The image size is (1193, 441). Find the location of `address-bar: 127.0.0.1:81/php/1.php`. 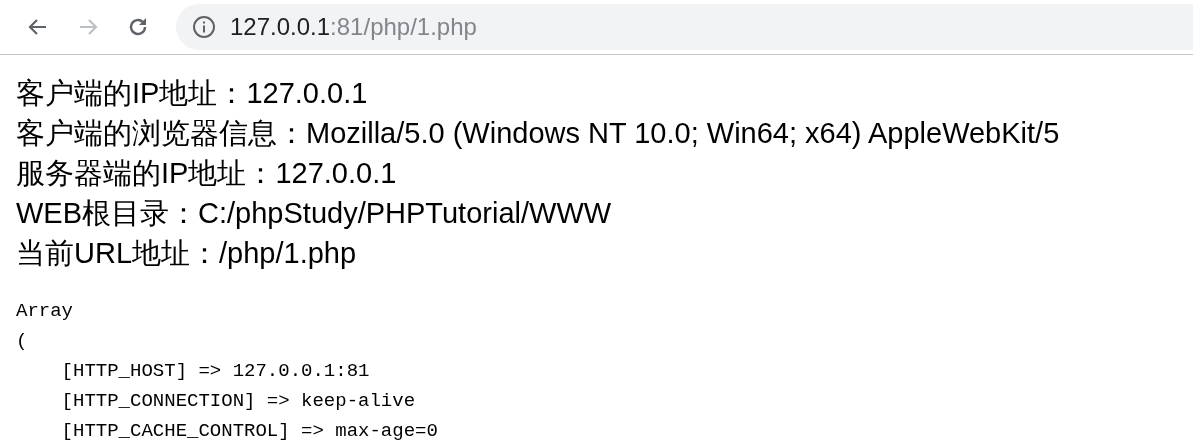

address-bar: 127.0.0.1:81/php/1.php is located at coordinates (684, 27).